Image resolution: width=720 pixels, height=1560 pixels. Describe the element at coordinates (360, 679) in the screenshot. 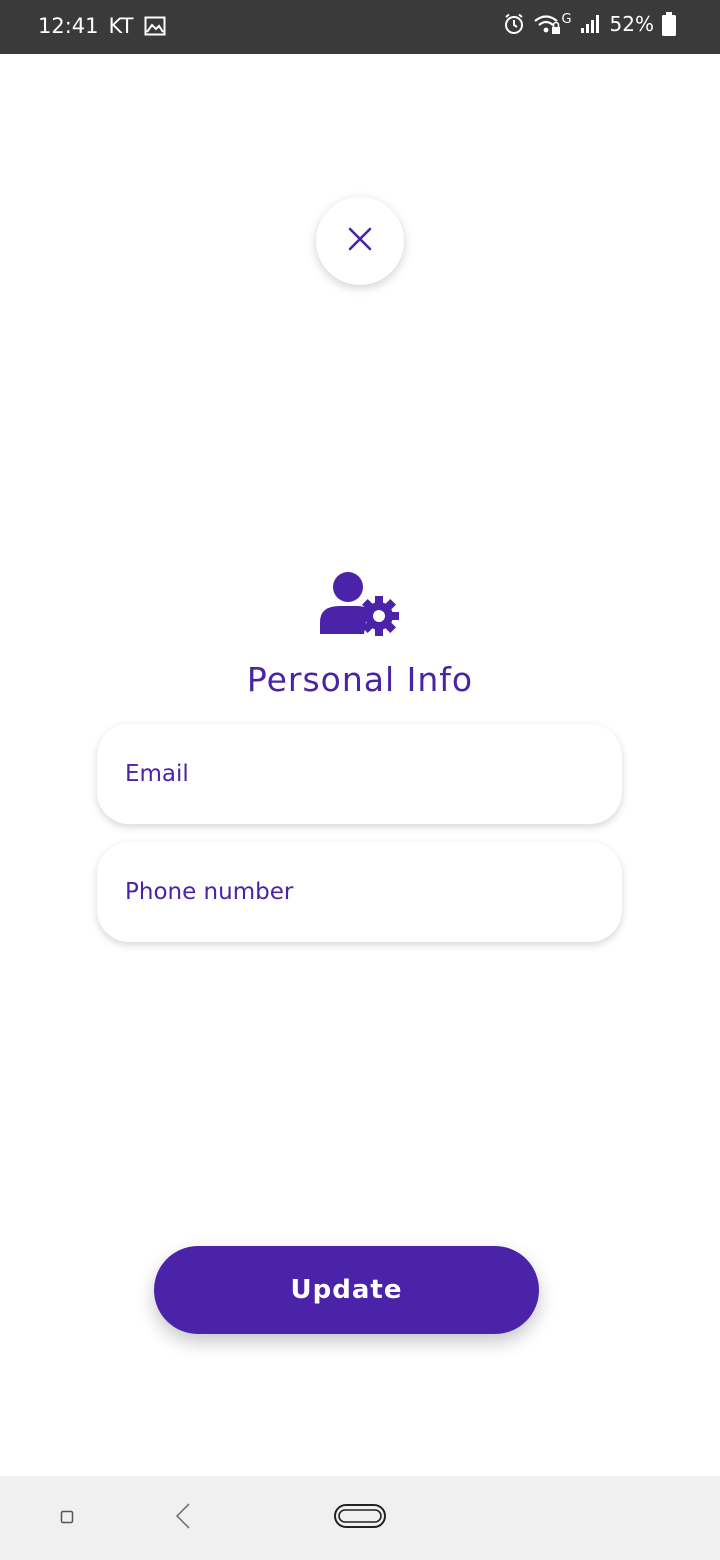

I see `page-title: Personal Info` at that location.